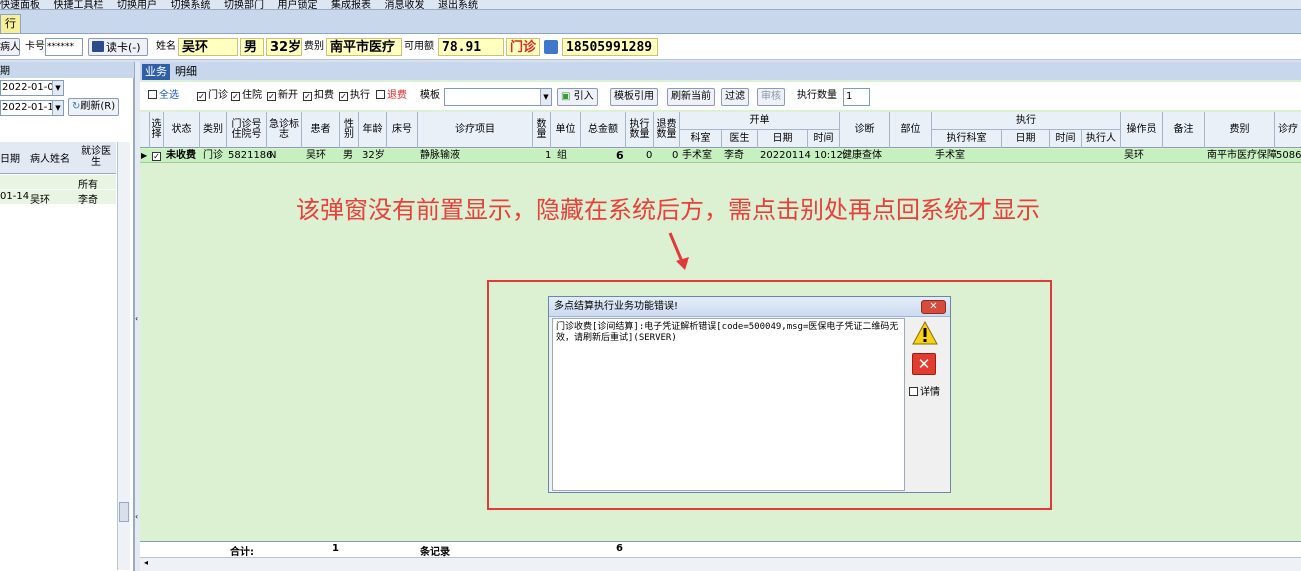  Describe the element at coordinates (760, 121) in the screenshot. I see `col-order-group: 开单` at that location.